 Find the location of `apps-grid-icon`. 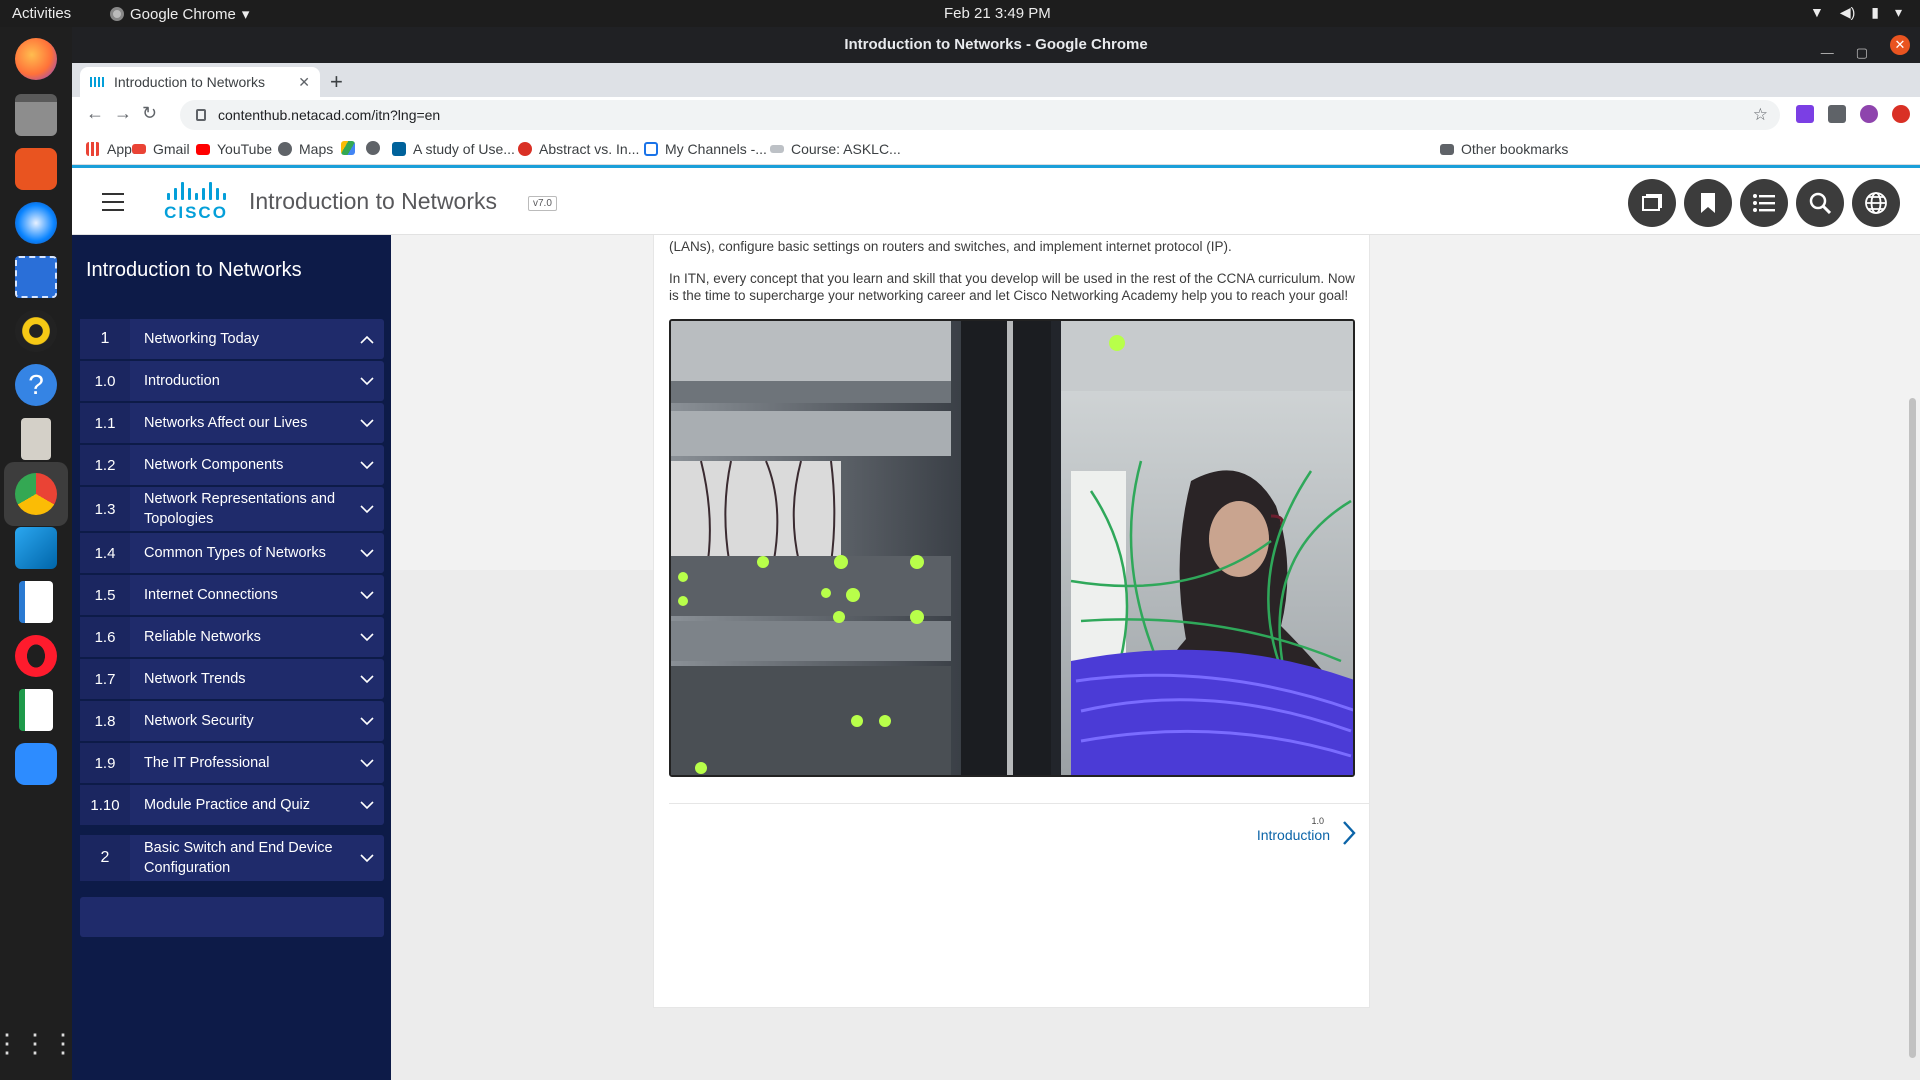

apps-grid-icon is located at coordinates (93, 149).